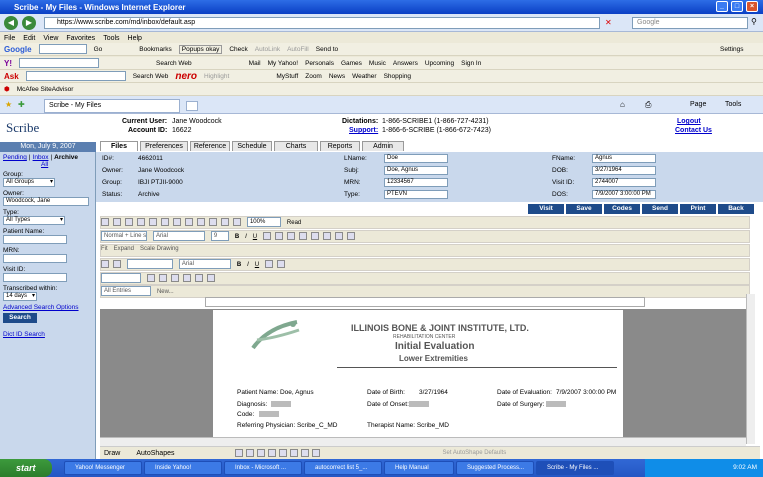 Image resolution: width=763 pixels, height=477 pixels. I want to click on expand-button: Expand, so click(124, 249).